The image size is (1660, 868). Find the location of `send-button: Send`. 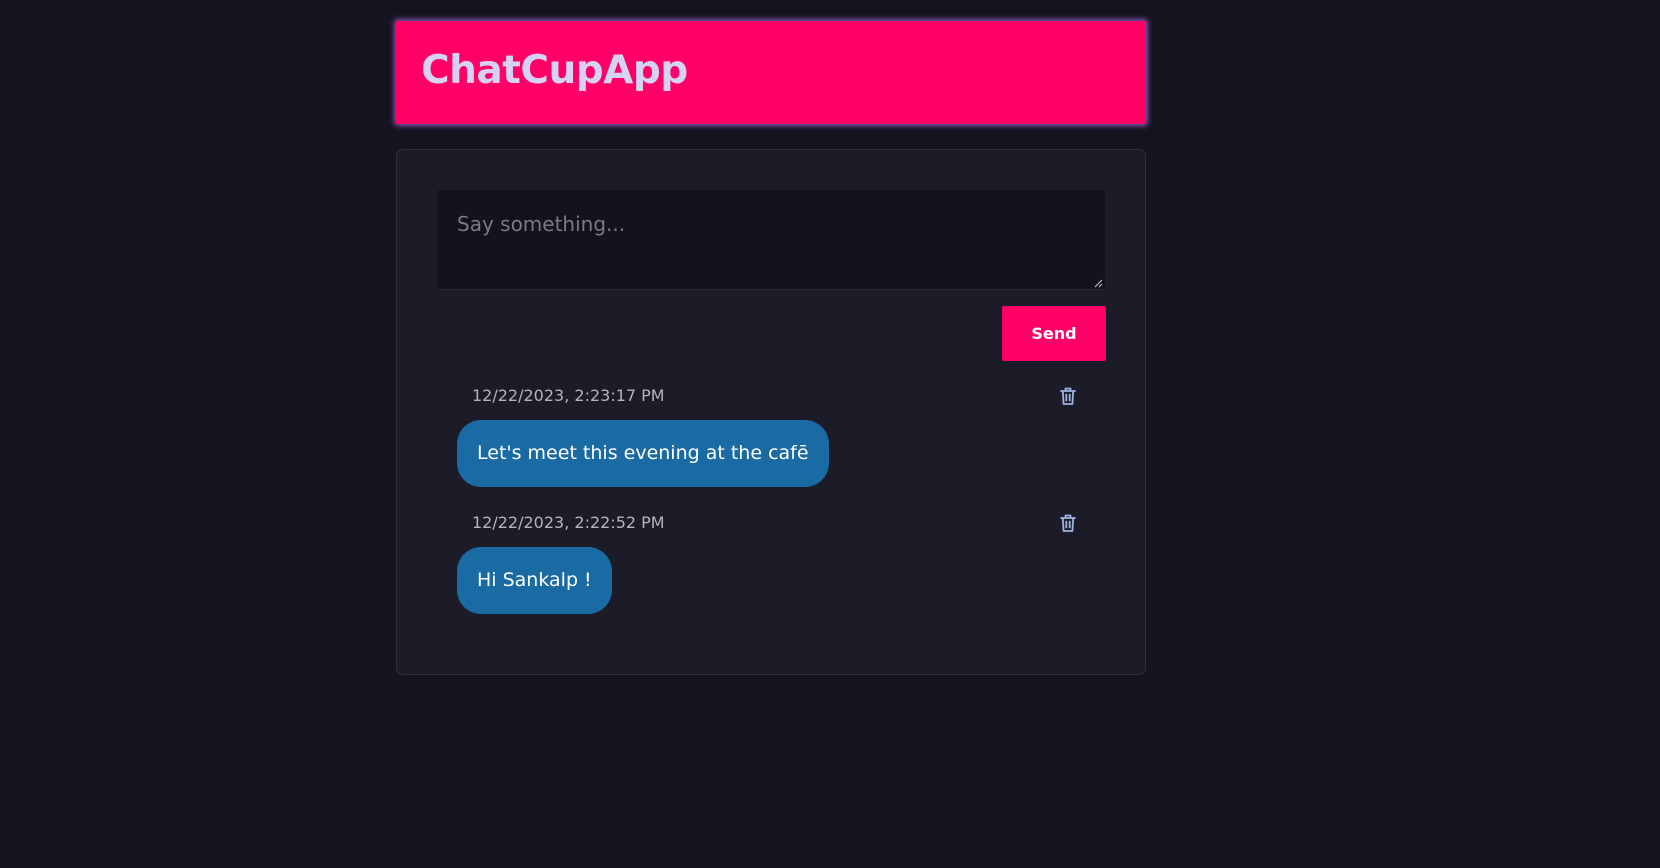

send-button: Send is located at coordinates (1054, 333).